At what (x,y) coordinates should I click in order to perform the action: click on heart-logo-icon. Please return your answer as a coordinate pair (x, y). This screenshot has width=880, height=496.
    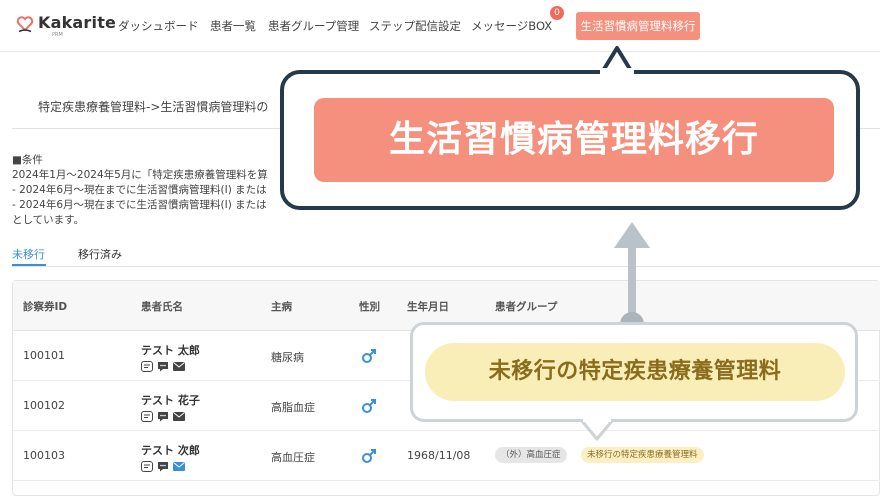
    Looking at the image, I should click on (25, 24).